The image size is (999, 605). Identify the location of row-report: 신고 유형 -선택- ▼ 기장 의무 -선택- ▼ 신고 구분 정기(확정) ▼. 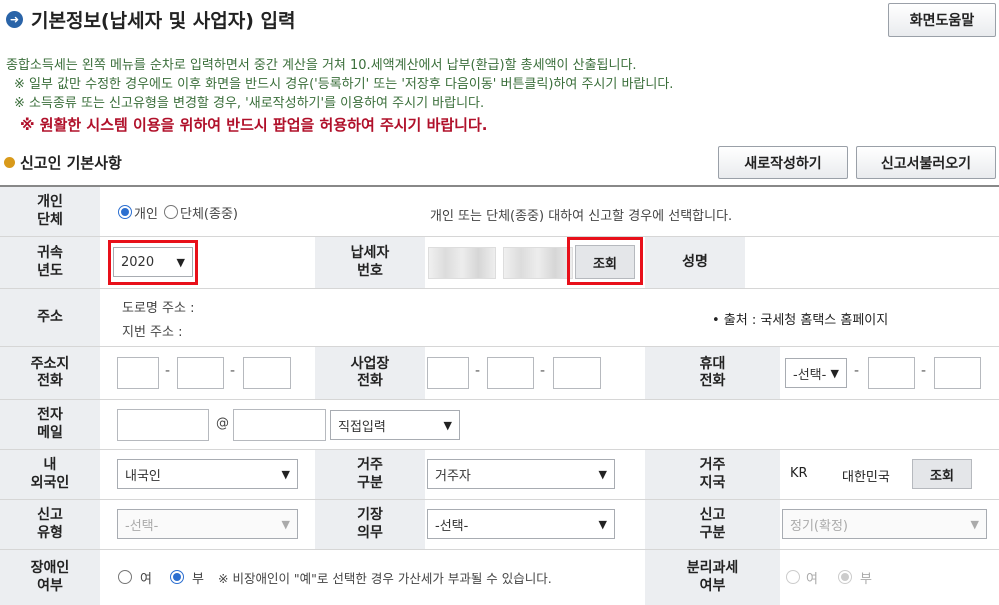
(499, 525).